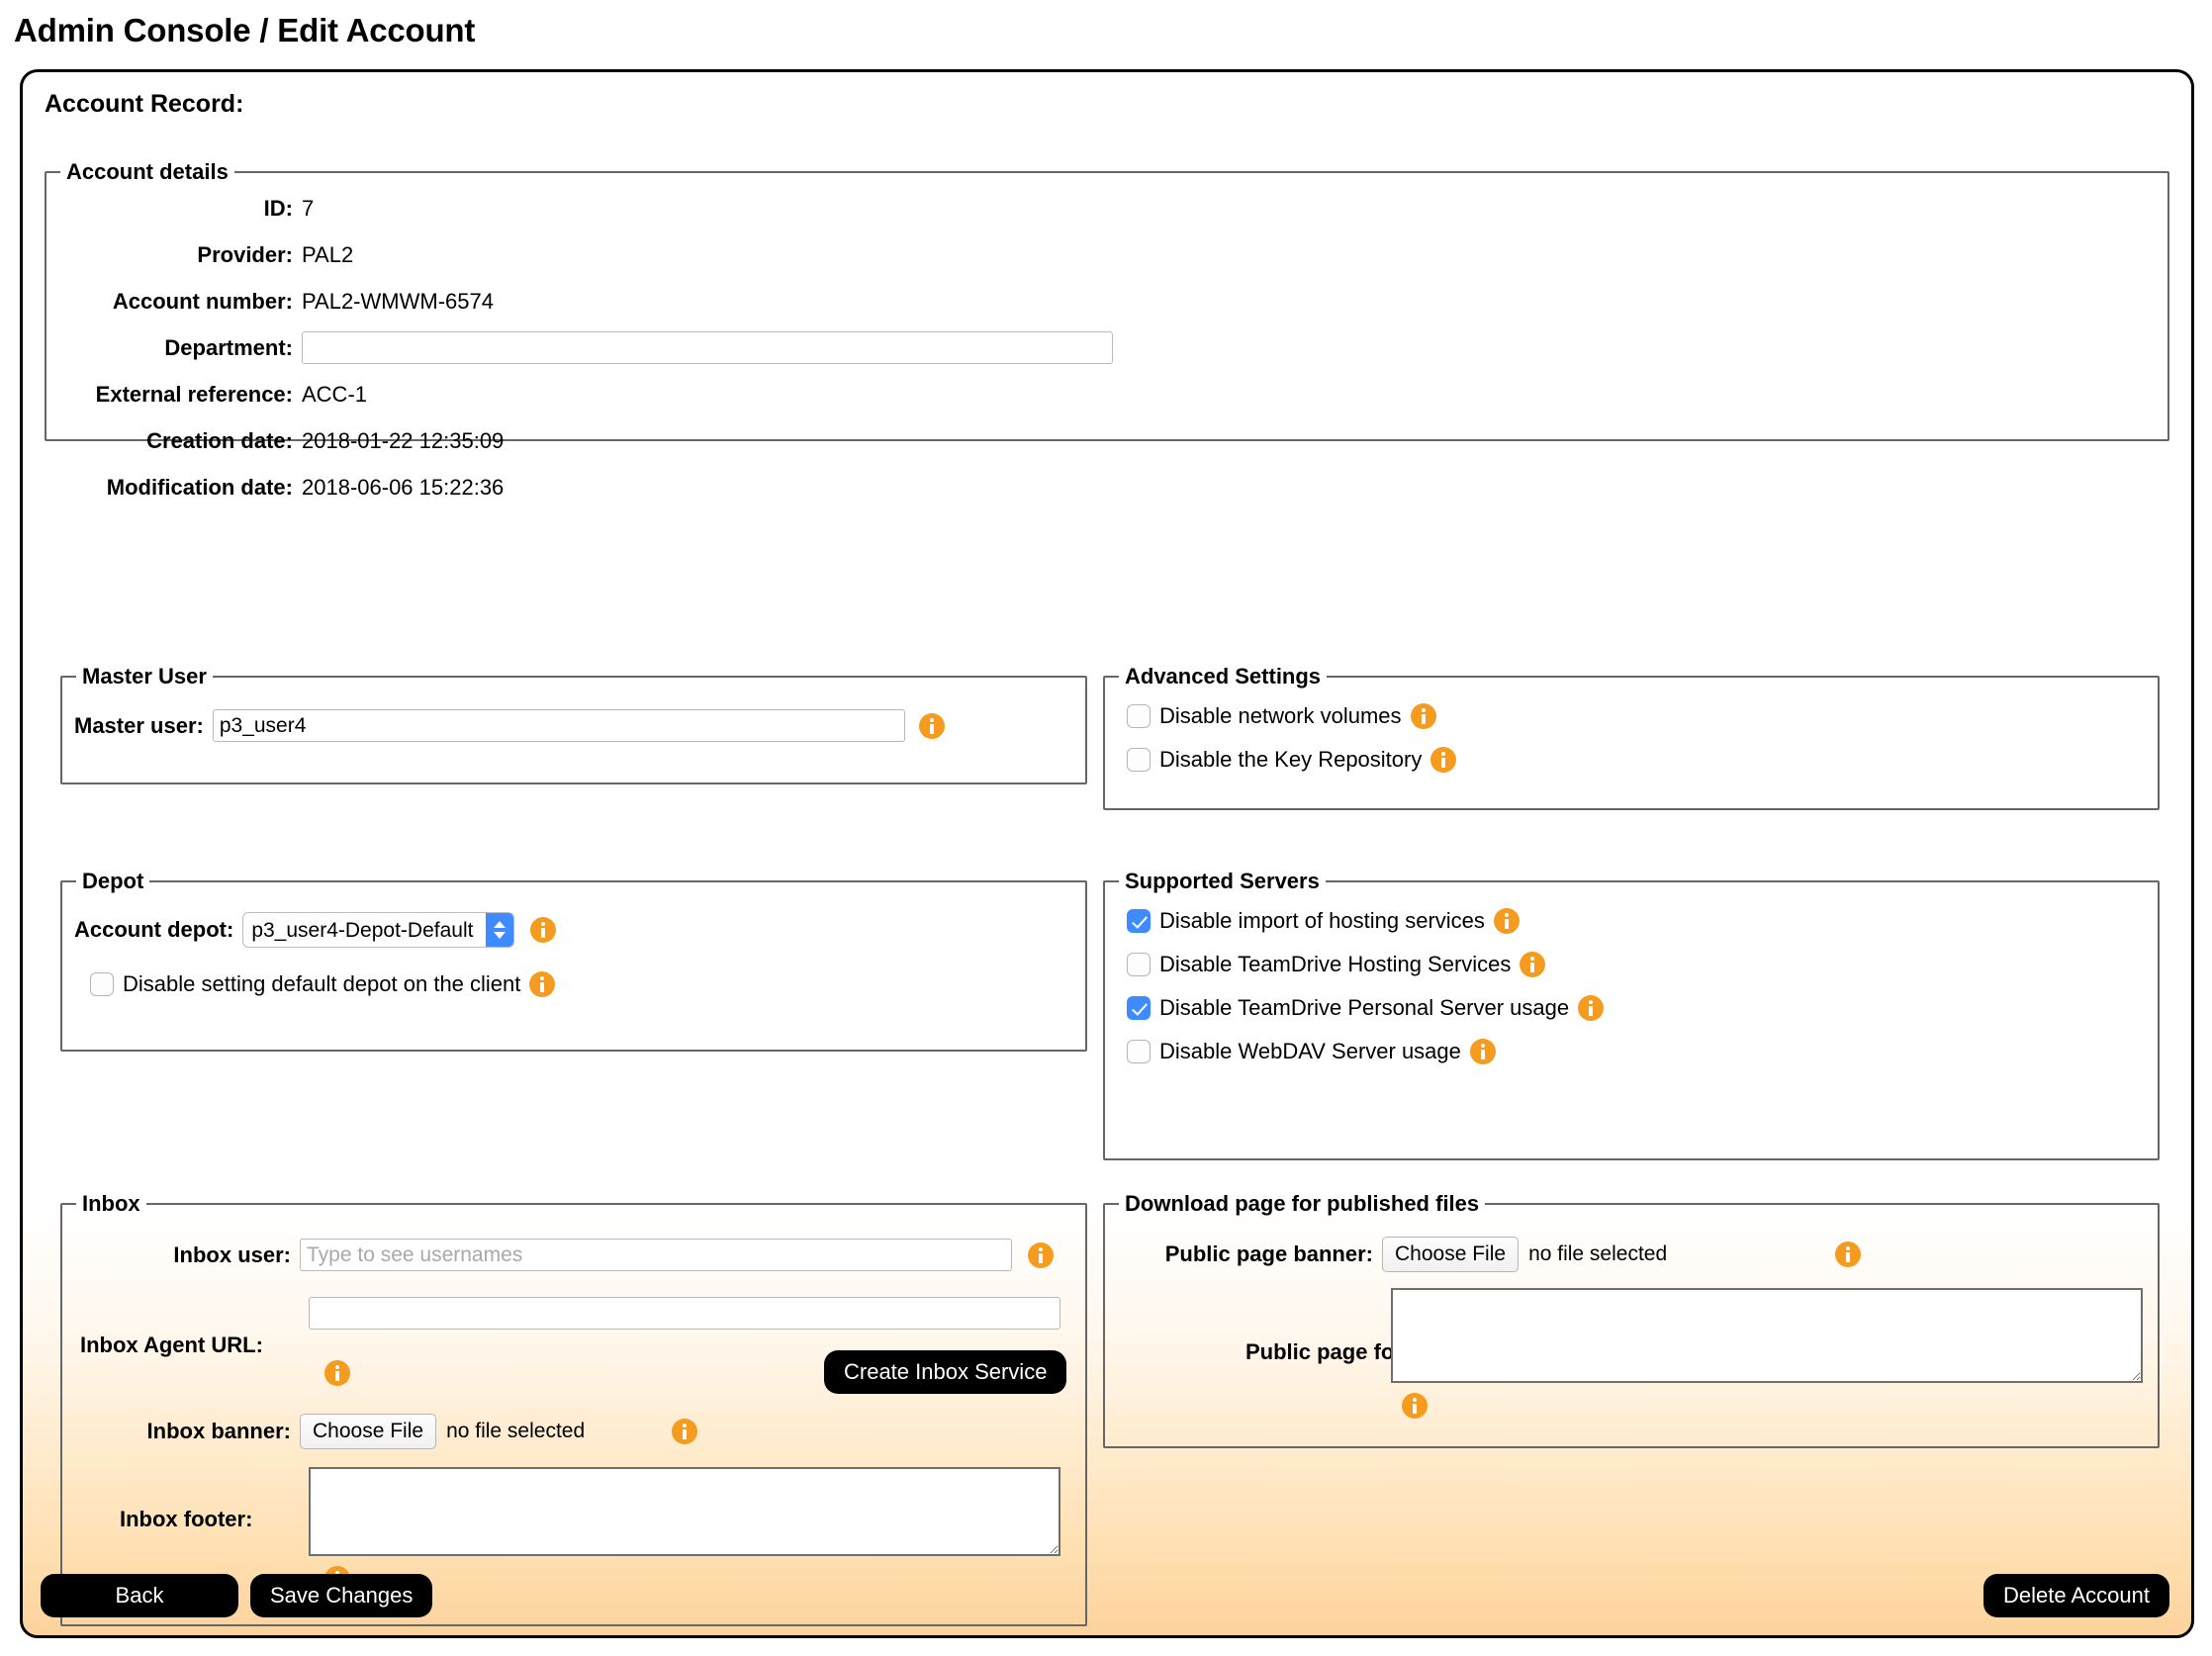  Describe the element at coordinates (1280, 715) in the screenshot. I see `disable-network-volumes-label: Disable network volumes` at that location.